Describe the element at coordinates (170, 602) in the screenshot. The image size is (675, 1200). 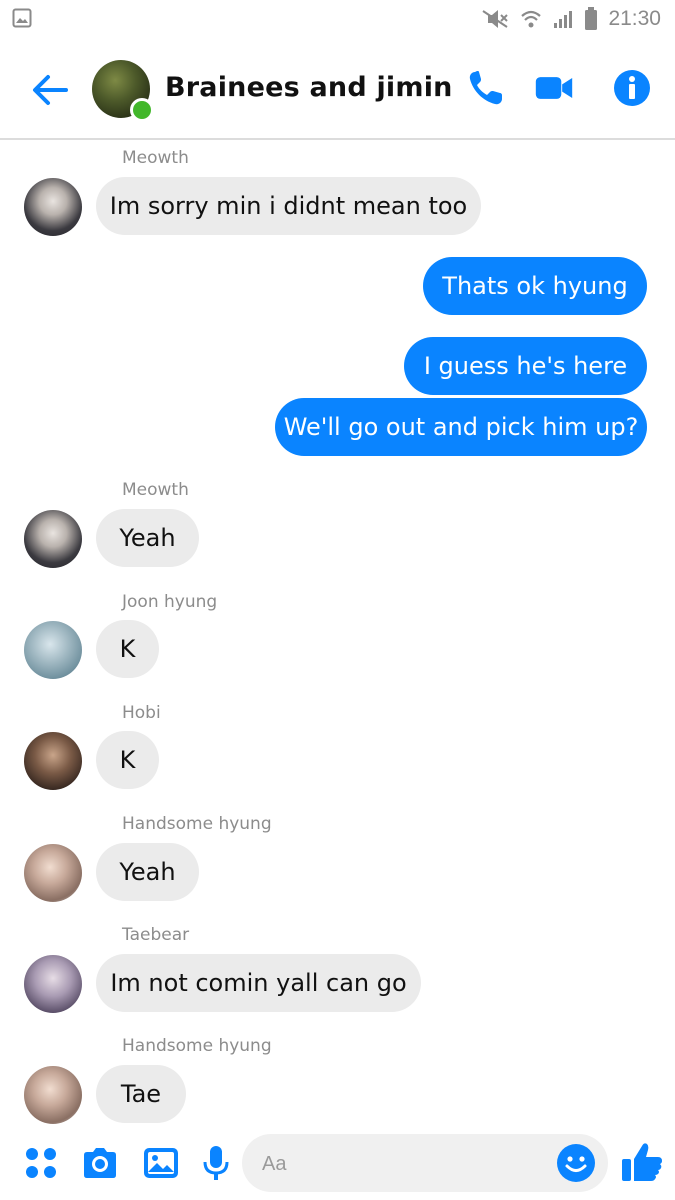
I see `sender-name: Joon hyung` at that location.